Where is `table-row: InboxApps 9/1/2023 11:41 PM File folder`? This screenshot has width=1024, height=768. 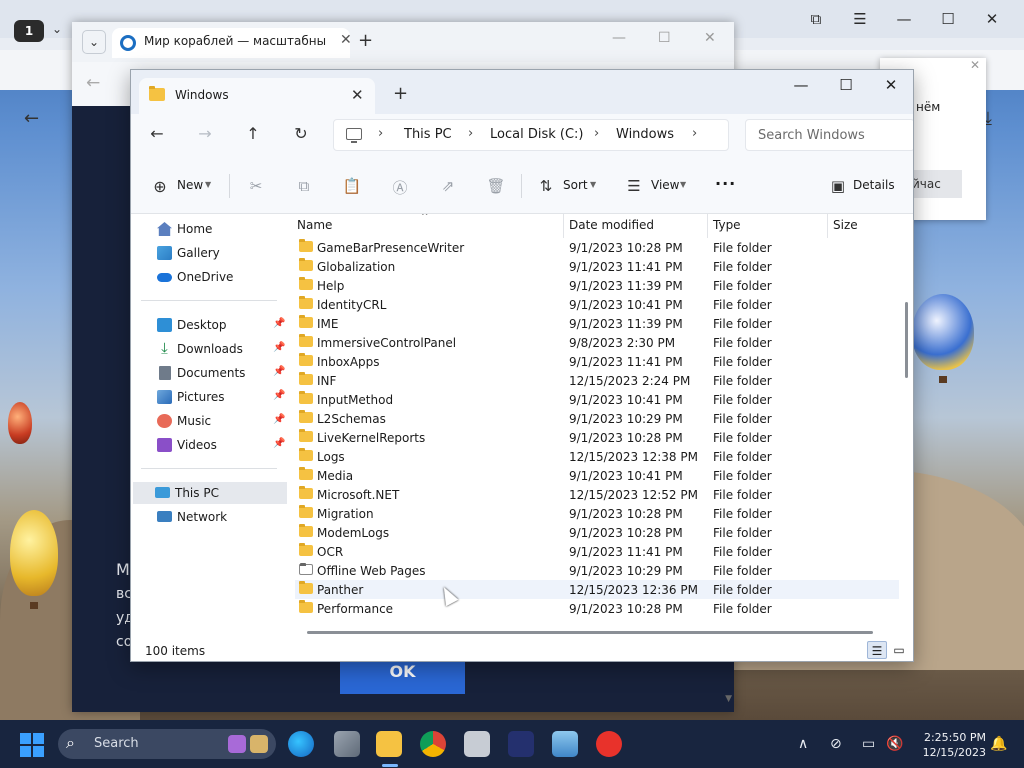 table-row: InboxApps 9/1/2023 11:41 PM File folder is located at coordinates (597, 361).